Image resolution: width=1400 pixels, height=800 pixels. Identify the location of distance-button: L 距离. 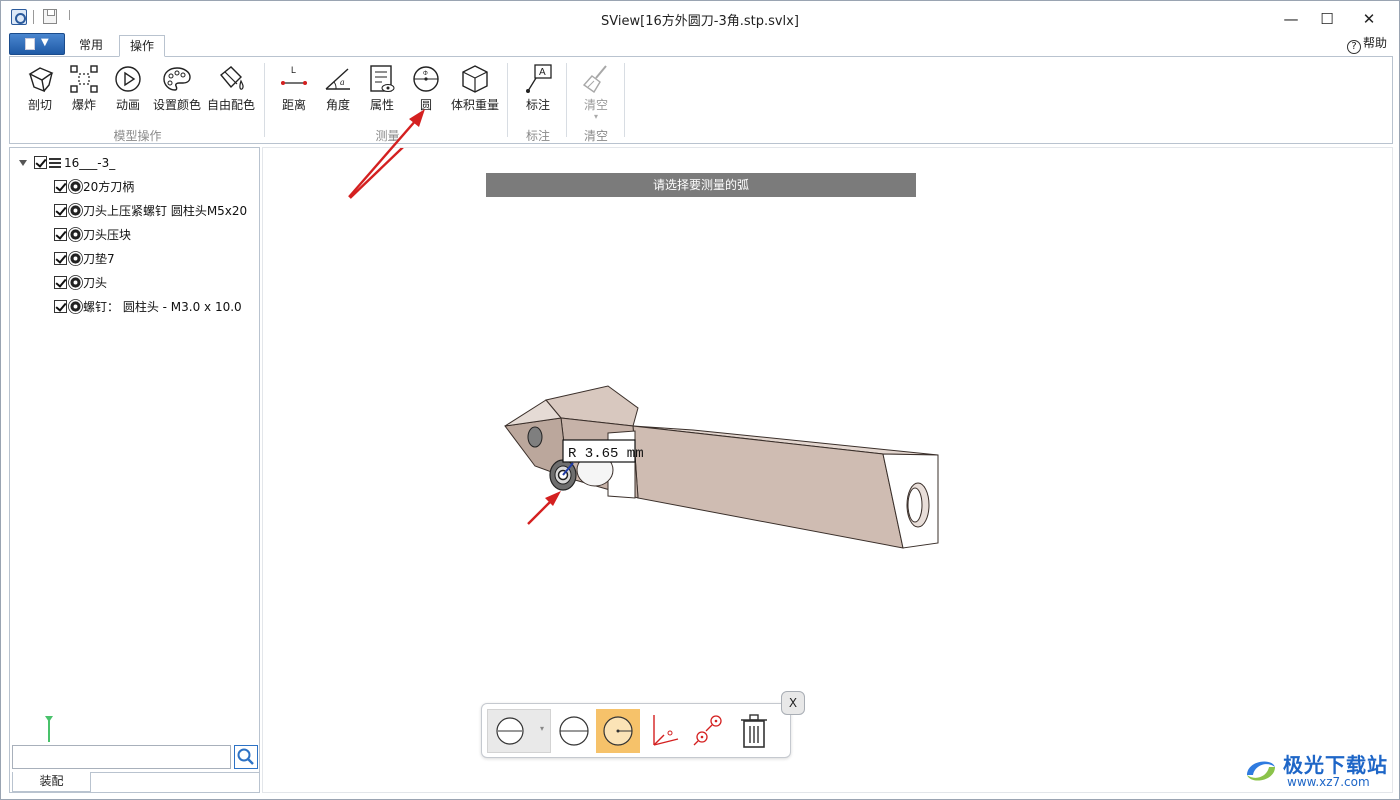
(294, 89).